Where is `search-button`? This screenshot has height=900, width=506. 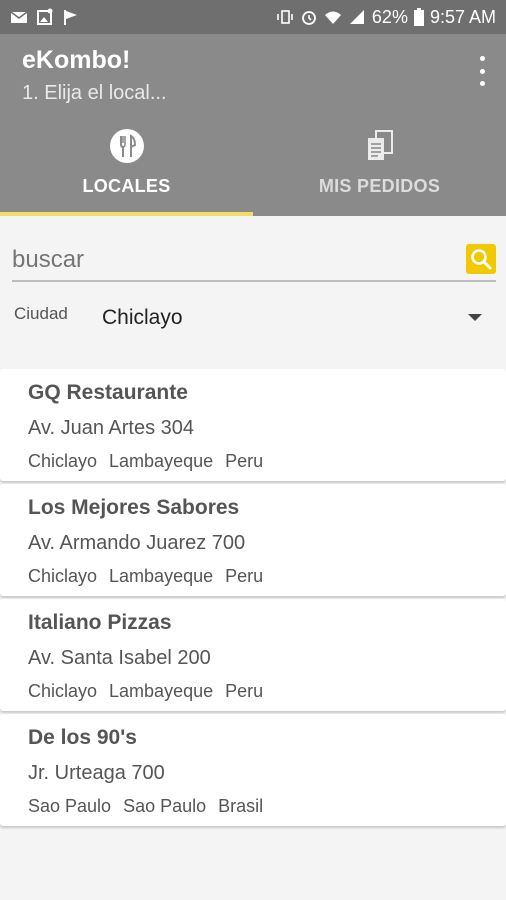
search-button is located at coordinates (481, 259).